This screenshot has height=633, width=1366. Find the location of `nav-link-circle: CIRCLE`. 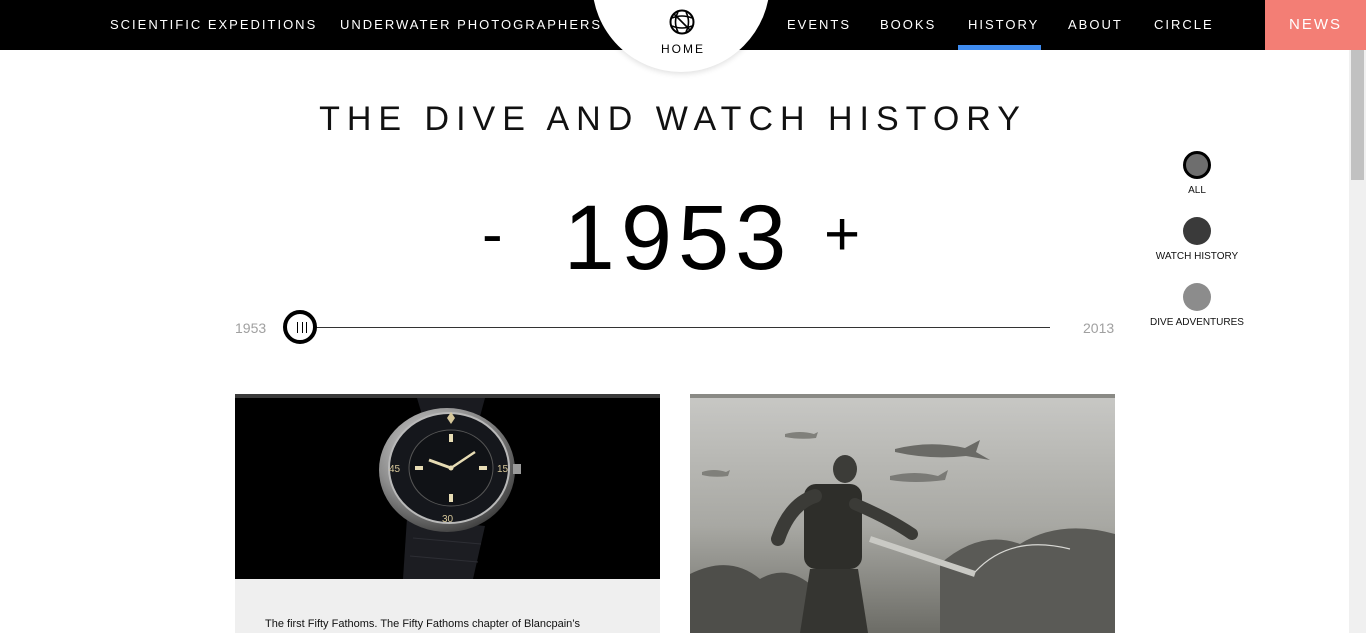

nav-link-circle: CIRCLE is located at coordinates (1184, 25).